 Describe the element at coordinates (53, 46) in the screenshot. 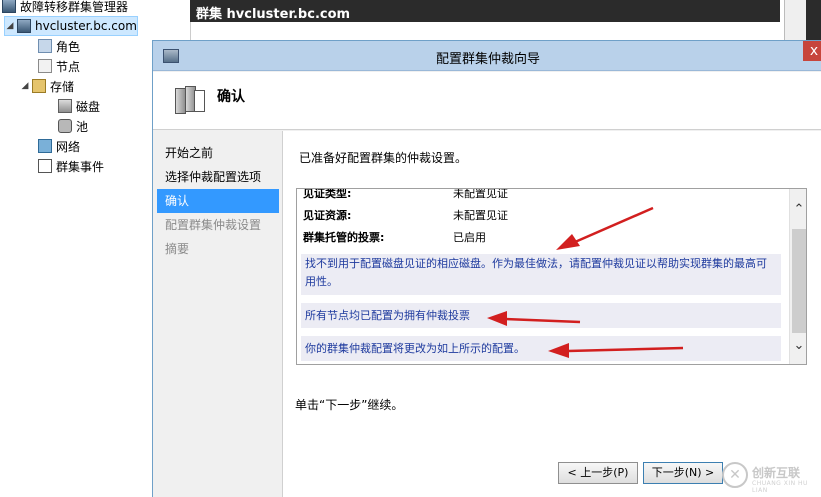

I see `tree-item-roles: 角色` at that location.